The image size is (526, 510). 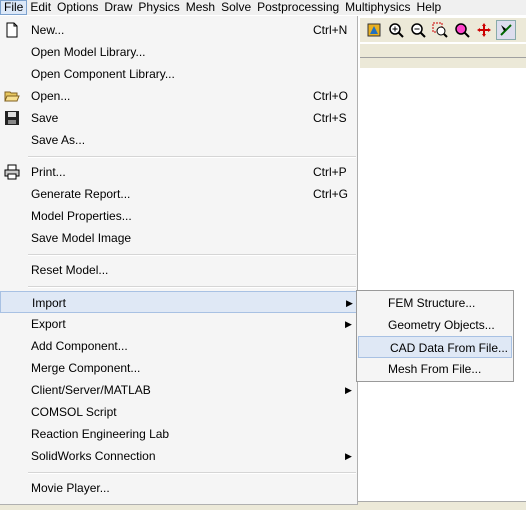 What do you see at coordinates (374, 30) in the screenshot?
I see `visualization-icon` at bounding box center [374, 30].